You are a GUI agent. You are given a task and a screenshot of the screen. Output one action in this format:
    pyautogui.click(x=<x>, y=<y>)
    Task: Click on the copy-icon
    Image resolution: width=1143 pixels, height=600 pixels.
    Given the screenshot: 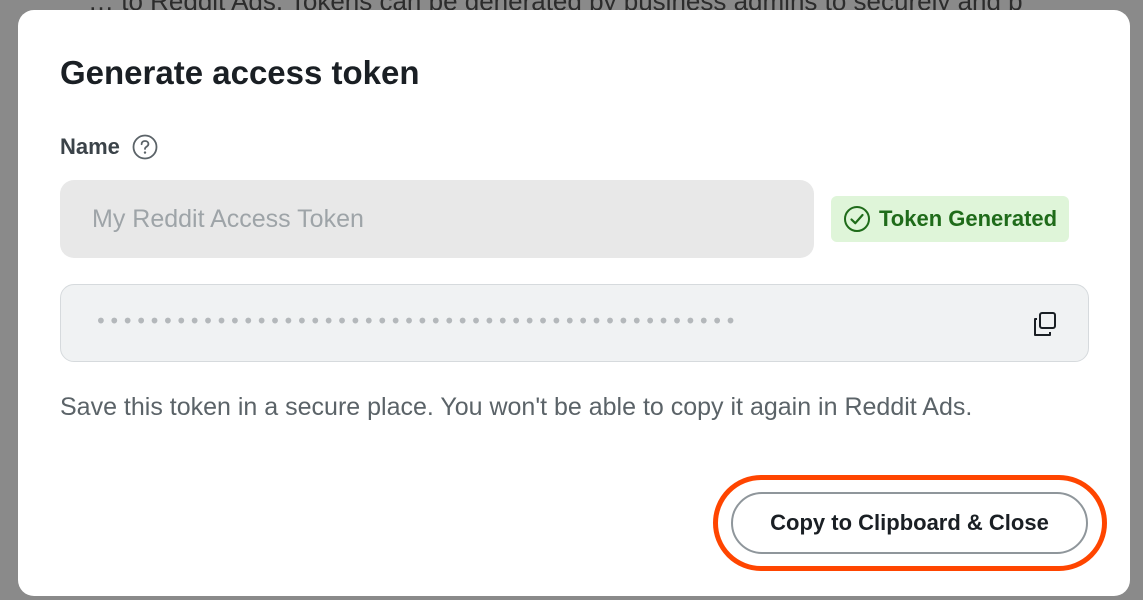 What is the action you would take?
    pyautogui.click(x=1045, y=324)
    